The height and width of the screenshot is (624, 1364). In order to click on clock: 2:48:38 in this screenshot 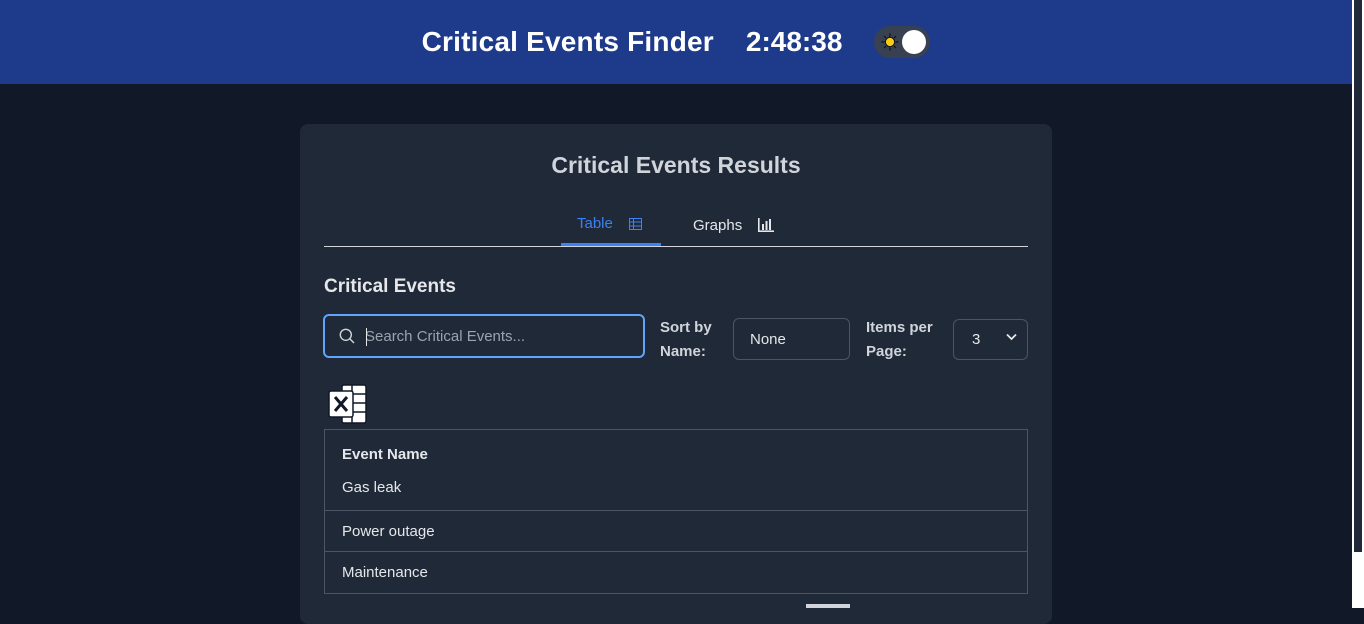, I will do `click(794, 41)`.